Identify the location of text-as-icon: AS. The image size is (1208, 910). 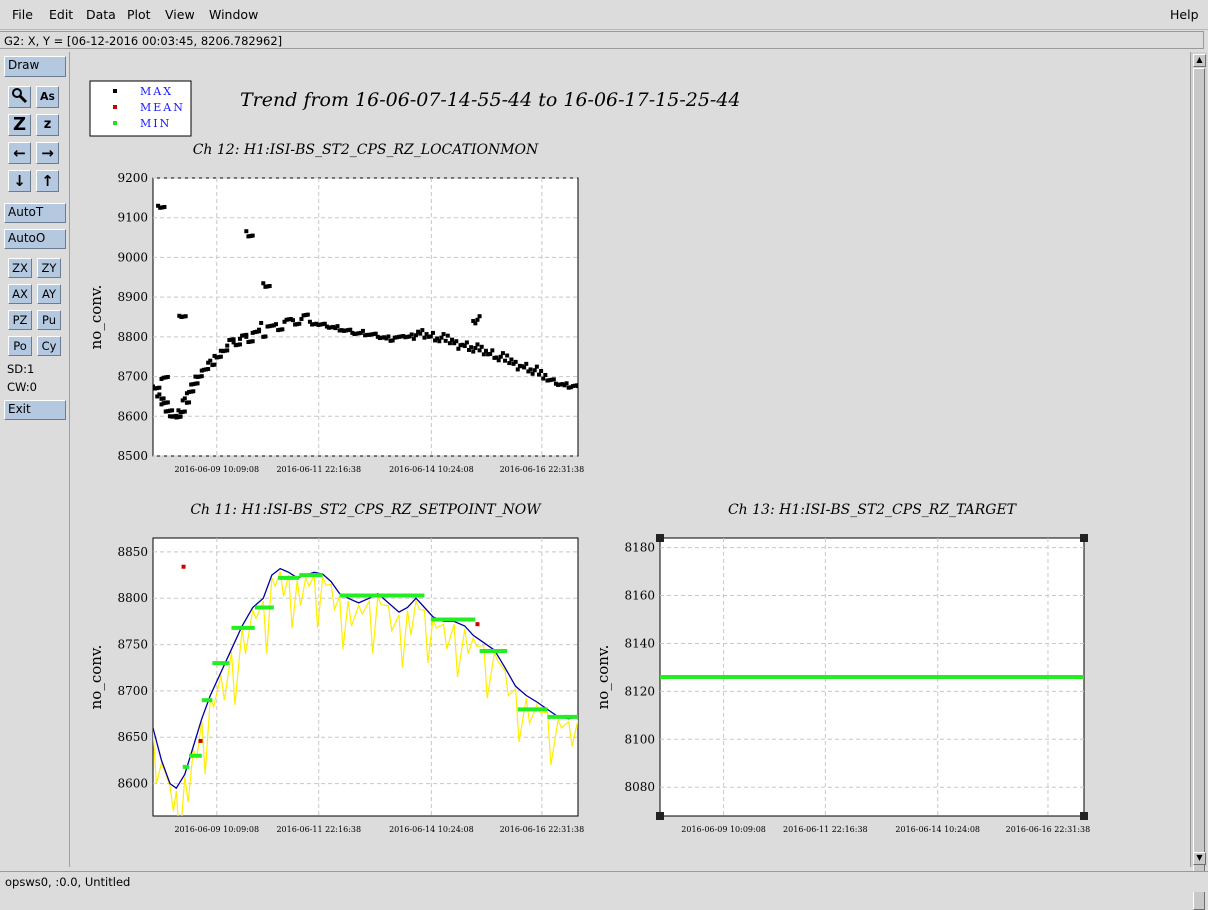
(47, 97).